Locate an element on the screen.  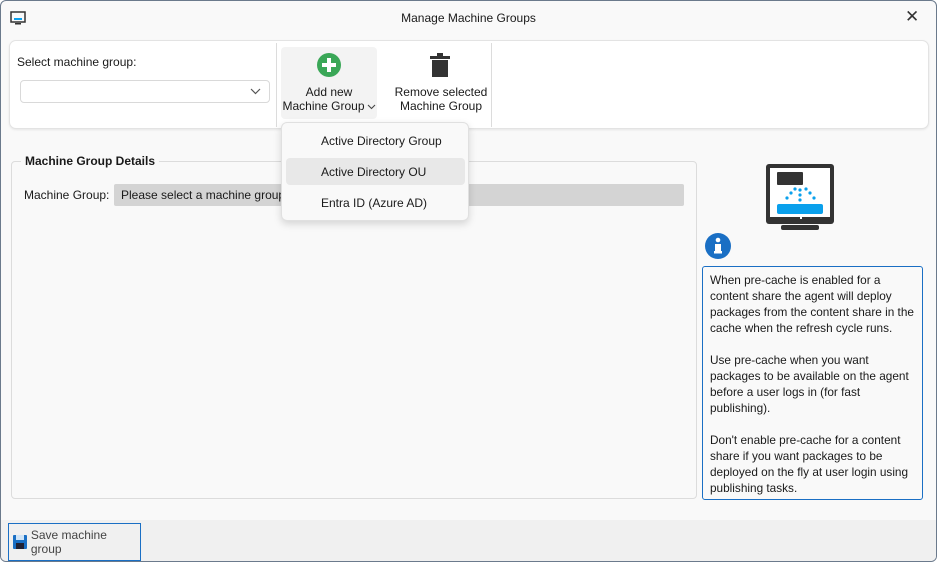
footer-bar is located at coordinates (468, 540).